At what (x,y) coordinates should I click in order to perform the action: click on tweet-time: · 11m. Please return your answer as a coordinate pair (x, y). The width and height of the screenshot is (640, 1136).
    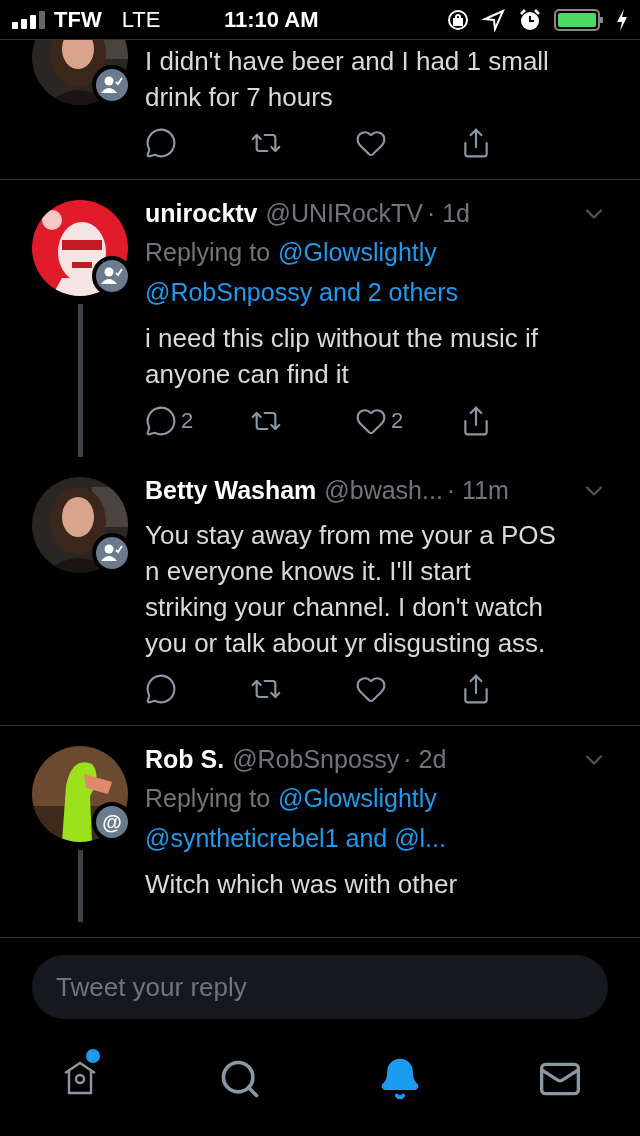
    Looking at the image, I should click on (477, 491).